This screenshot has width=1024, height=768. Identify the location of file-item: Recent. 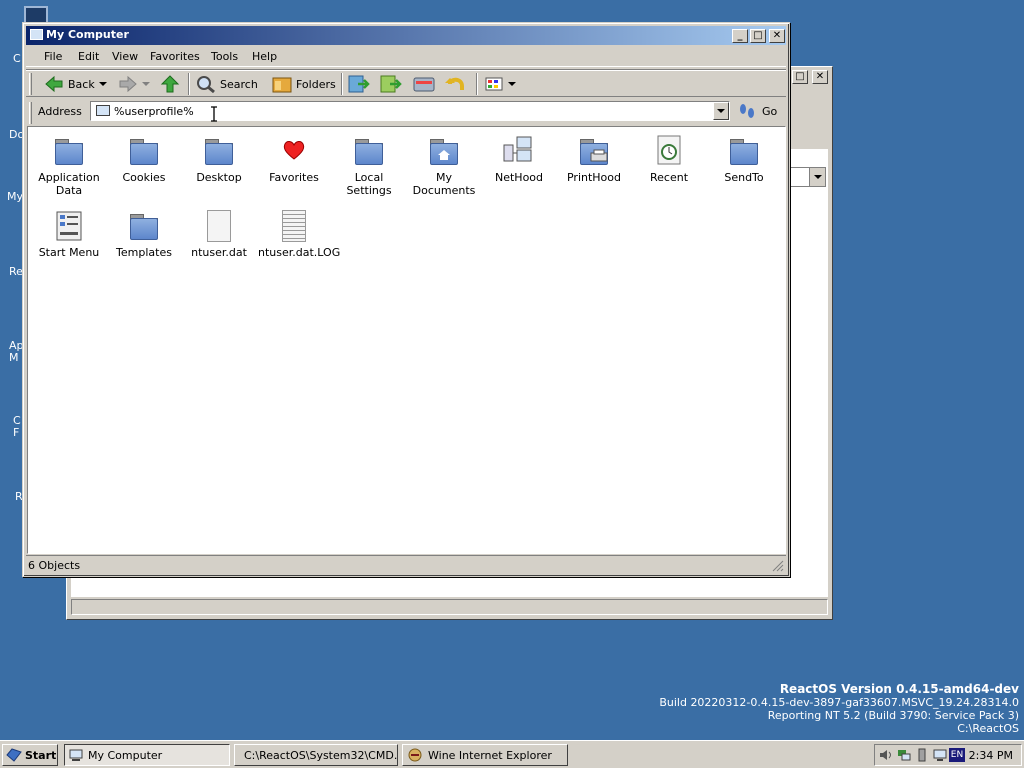
(669, 159).